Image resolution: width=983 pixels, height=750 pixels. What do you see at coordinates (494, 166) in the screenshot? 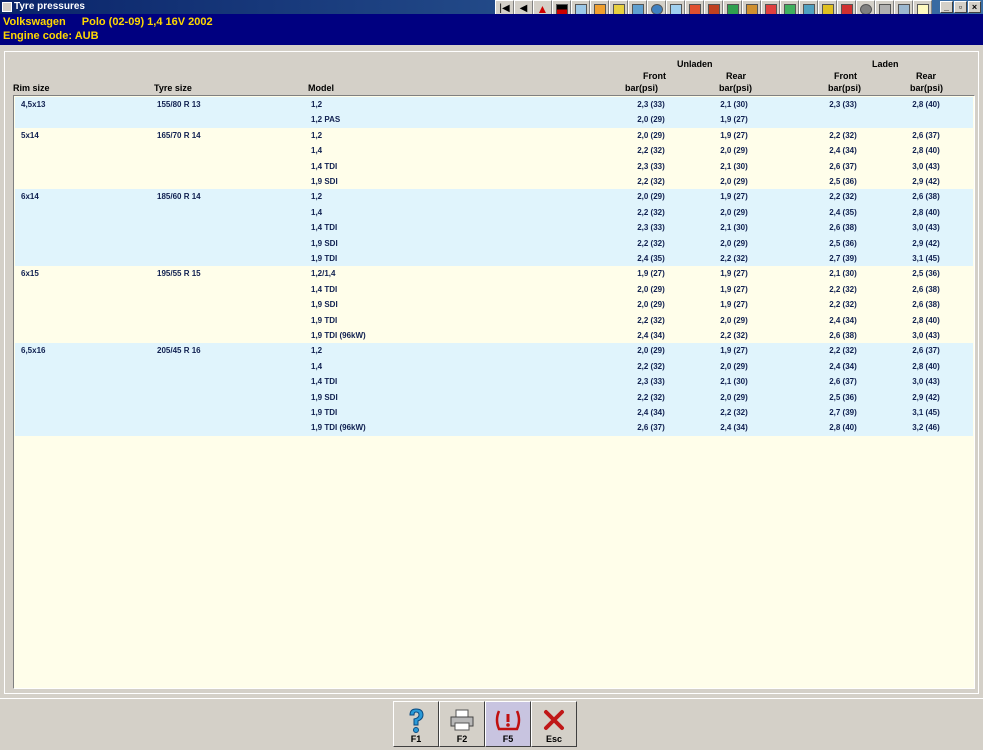
I see `table-row: 1,4 TDI 2,3 (33) 2,1 (30) 2,6 (37) 3,0 (43)` at bounding box center [494, 166].